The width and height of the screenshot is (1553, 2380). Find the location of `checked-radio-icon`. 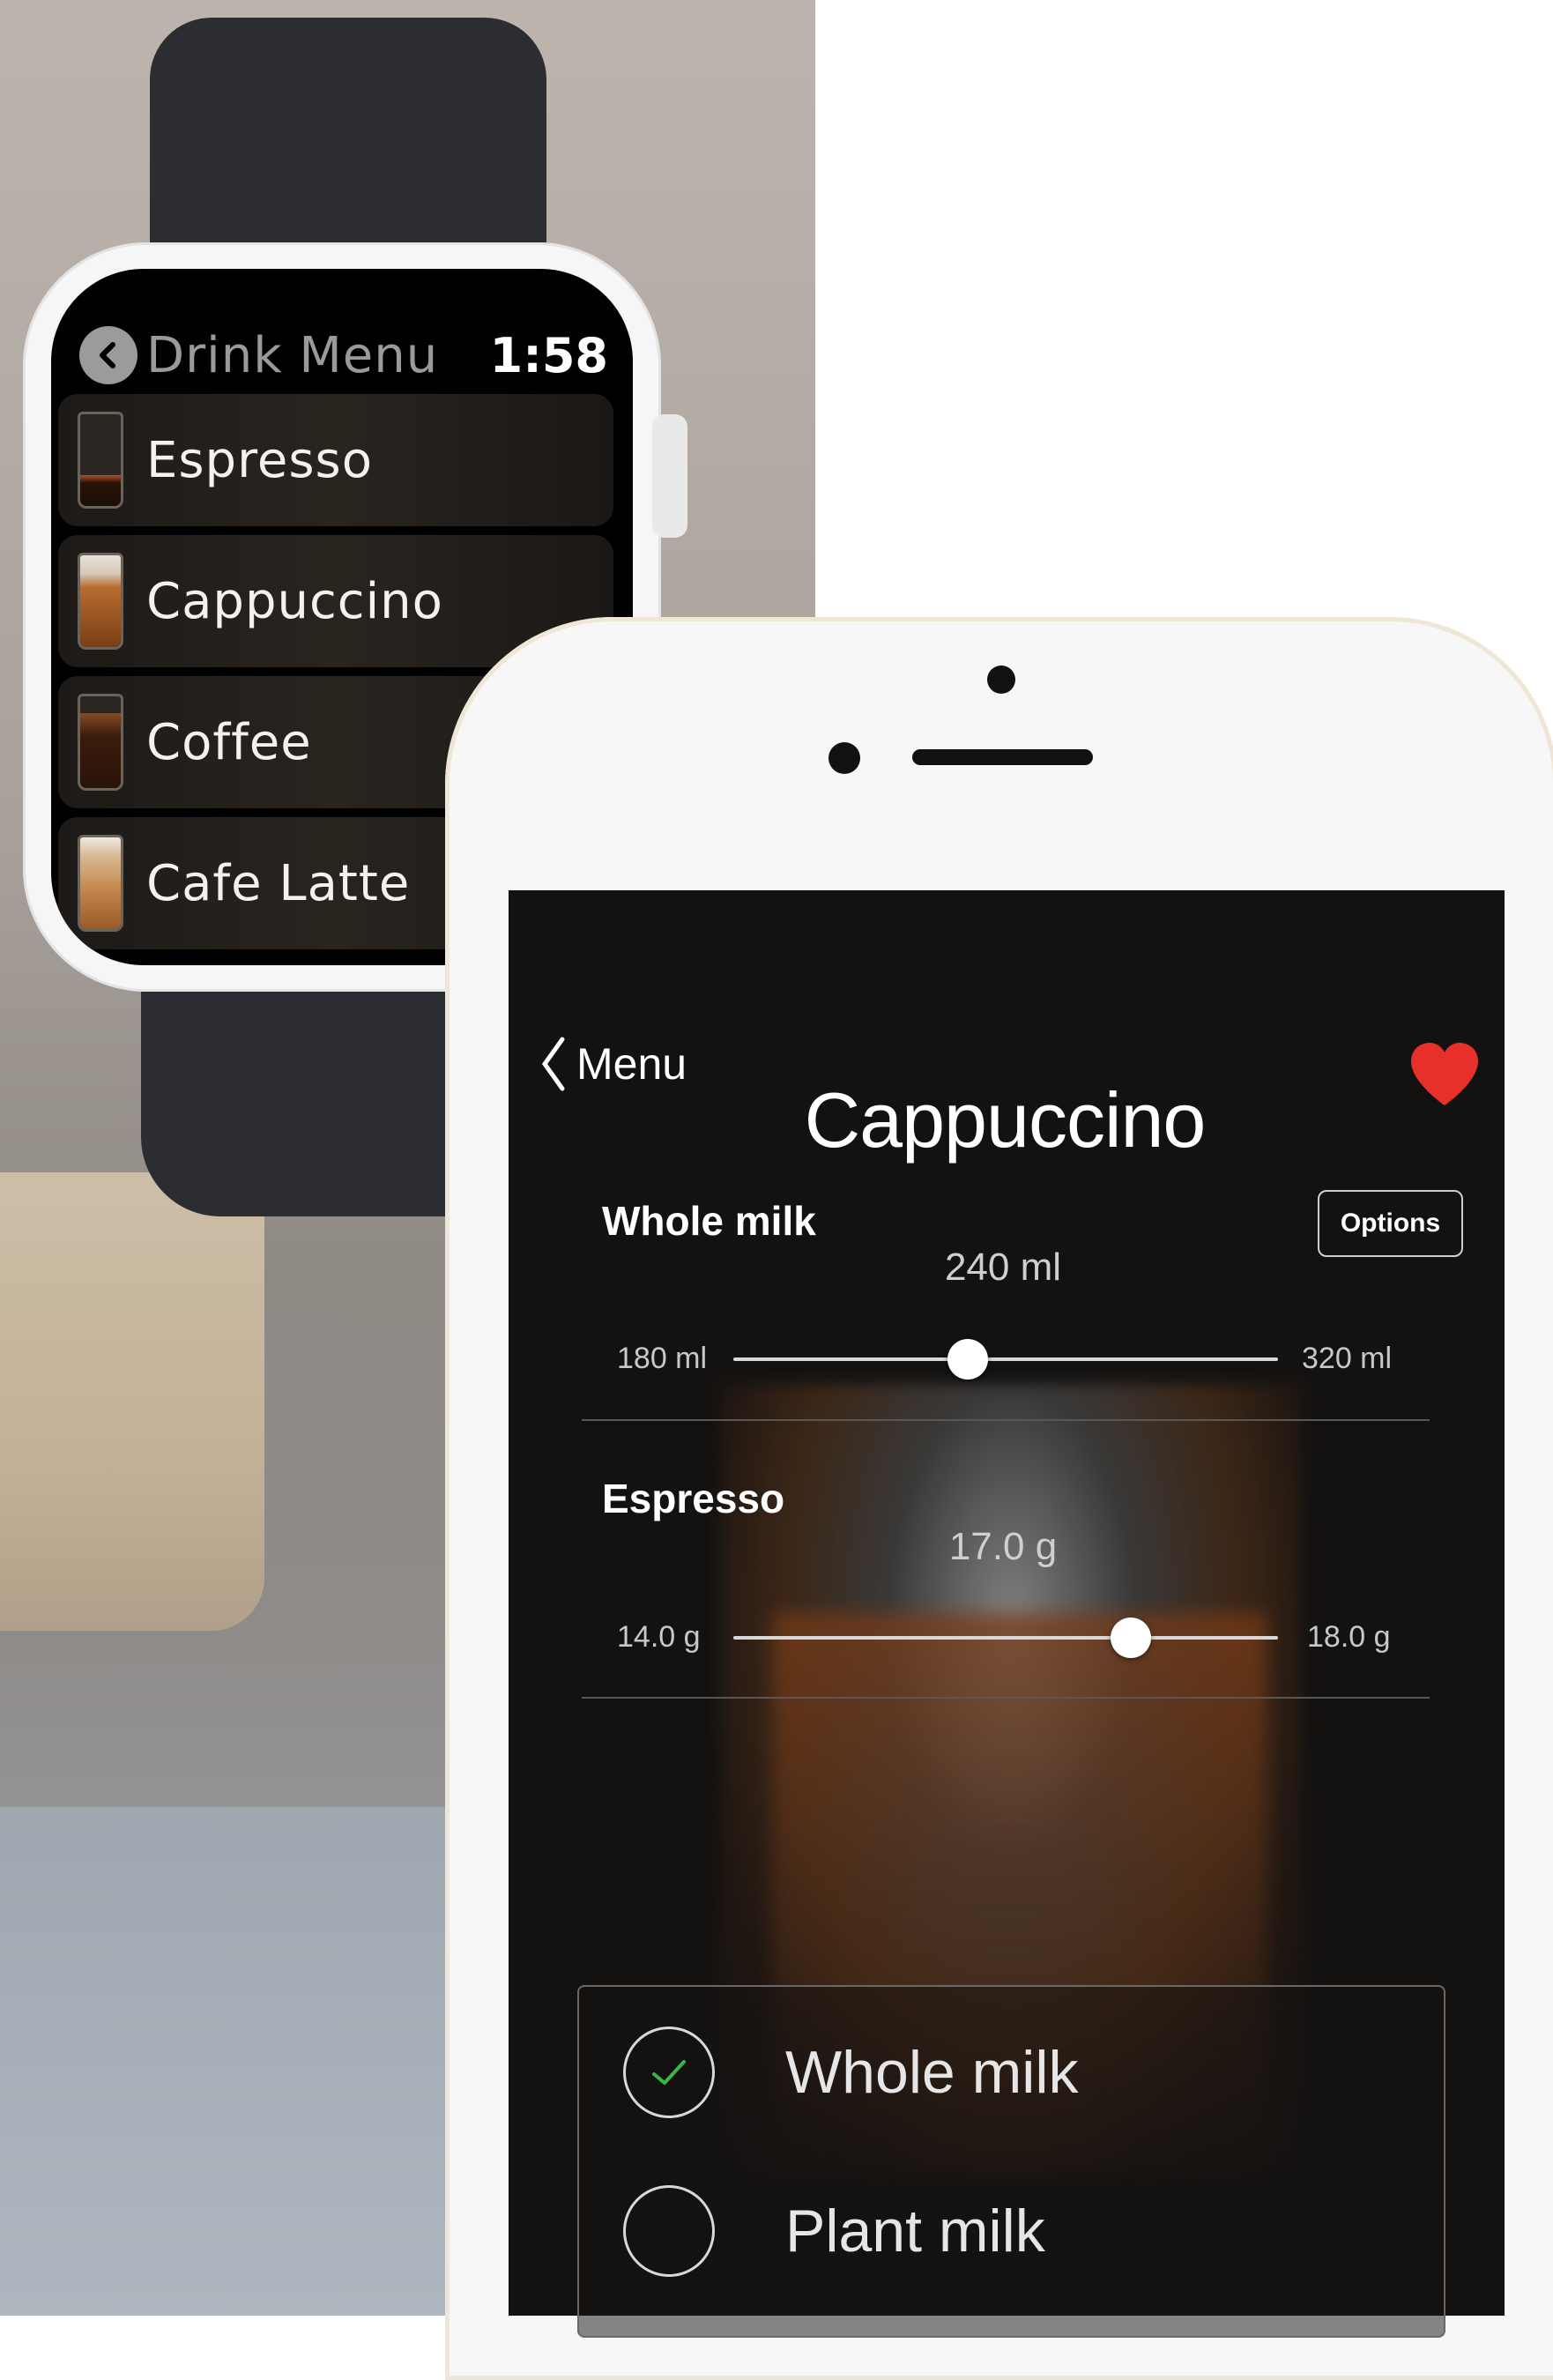

checked-radio-icon is located at coordinates (669, 2072).